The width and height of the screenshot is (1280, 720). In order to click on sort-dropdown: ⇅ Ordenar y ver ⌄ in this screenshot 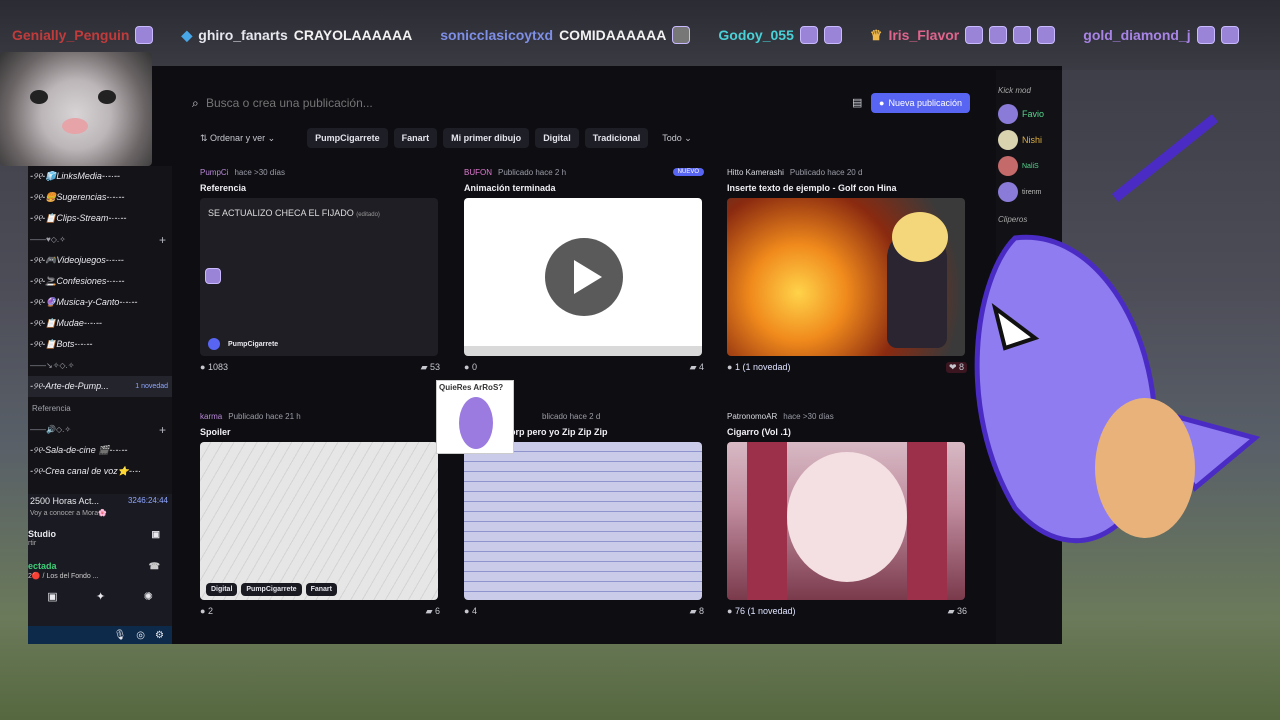, I will do `click(237, 138)`.